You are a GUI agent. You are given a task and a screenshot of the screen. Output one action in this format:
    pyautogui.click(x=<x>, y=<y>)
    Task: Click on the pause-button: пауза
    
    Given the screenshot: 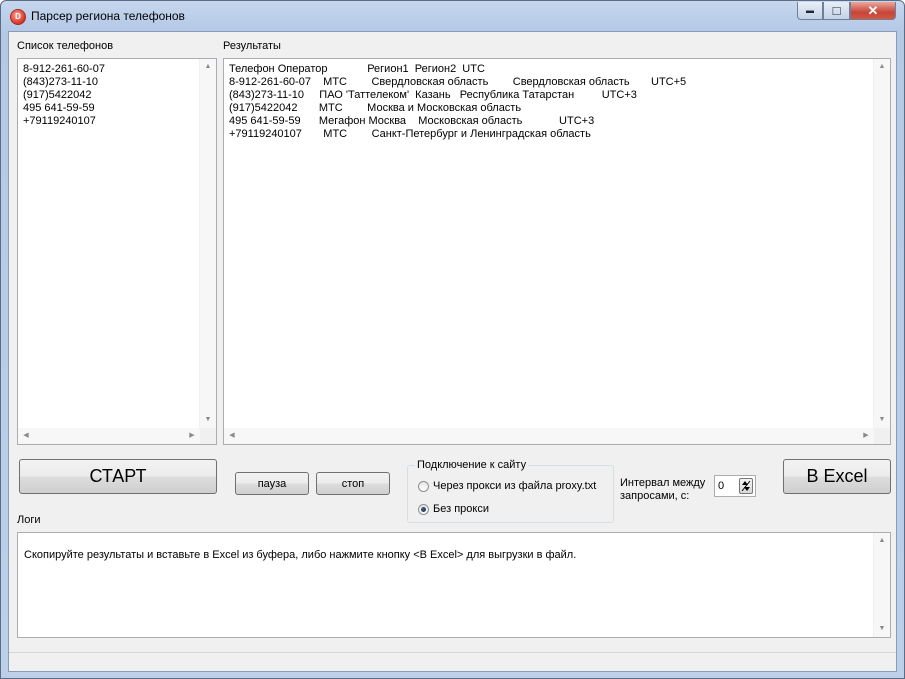 What is the action you would take?
    pyautogui.click(x=272, y=483)
    